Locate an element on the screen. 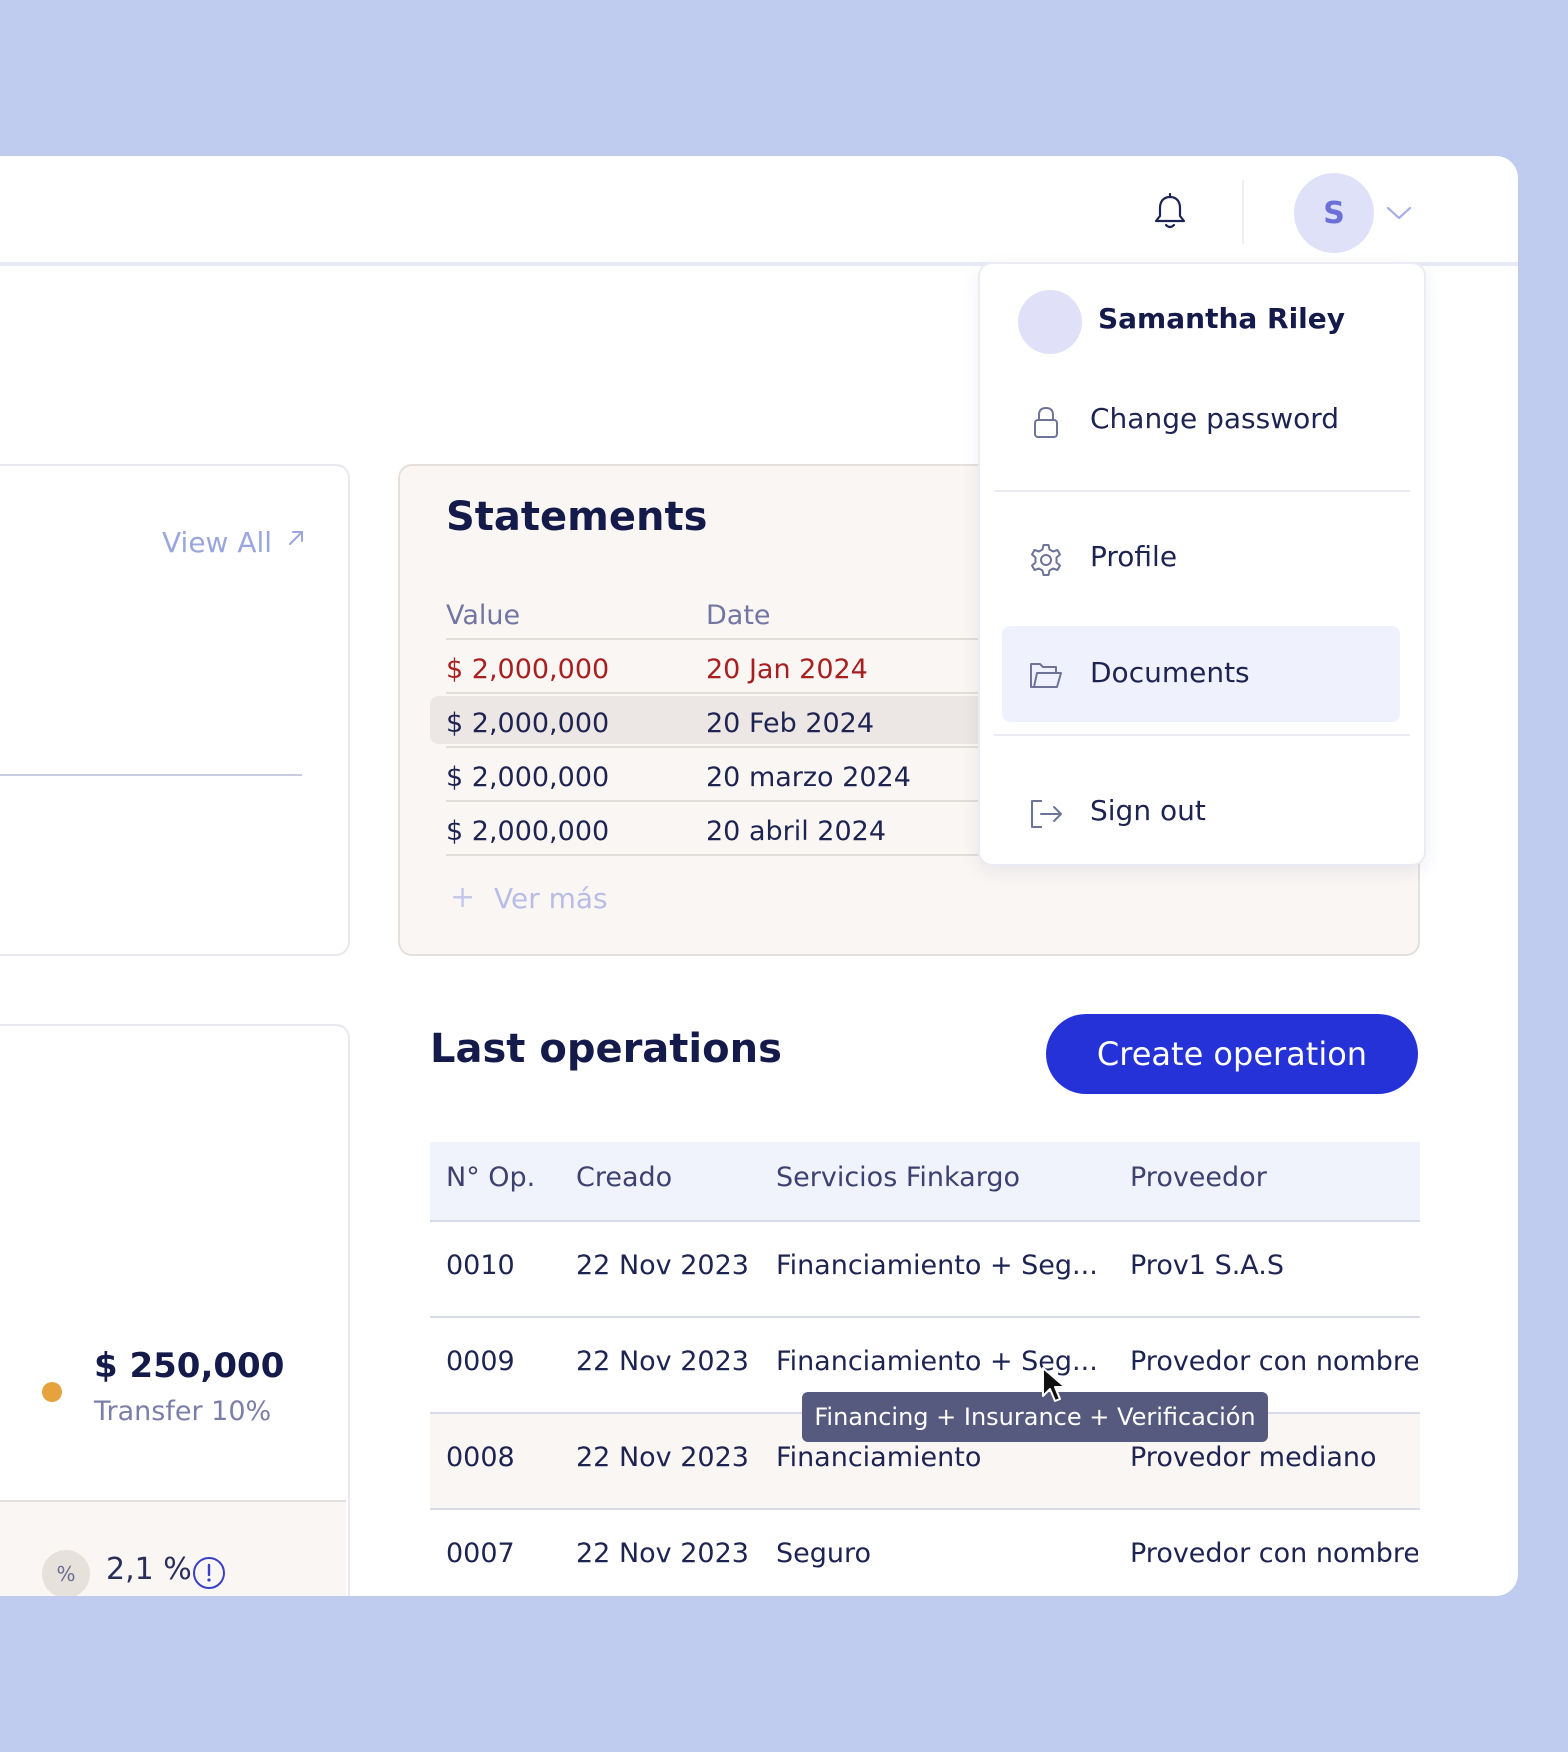 This screenshot has height=1752, width=1568. op-number: 0009 is located at coordinates (480, 1361).